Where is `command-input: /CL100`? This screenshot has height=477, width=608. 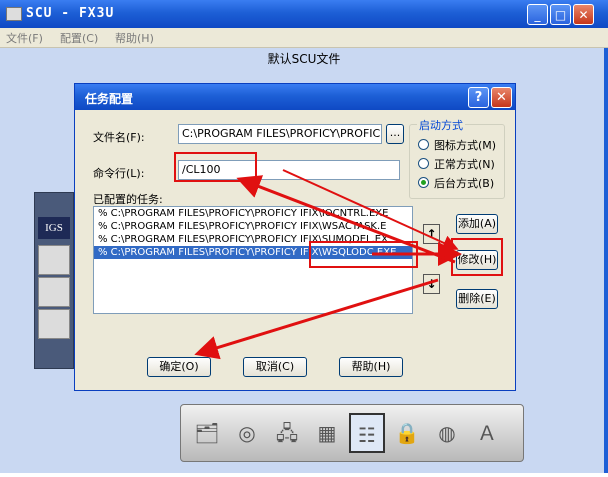
command-input: /CL100 is located at coordinates (289, 170).